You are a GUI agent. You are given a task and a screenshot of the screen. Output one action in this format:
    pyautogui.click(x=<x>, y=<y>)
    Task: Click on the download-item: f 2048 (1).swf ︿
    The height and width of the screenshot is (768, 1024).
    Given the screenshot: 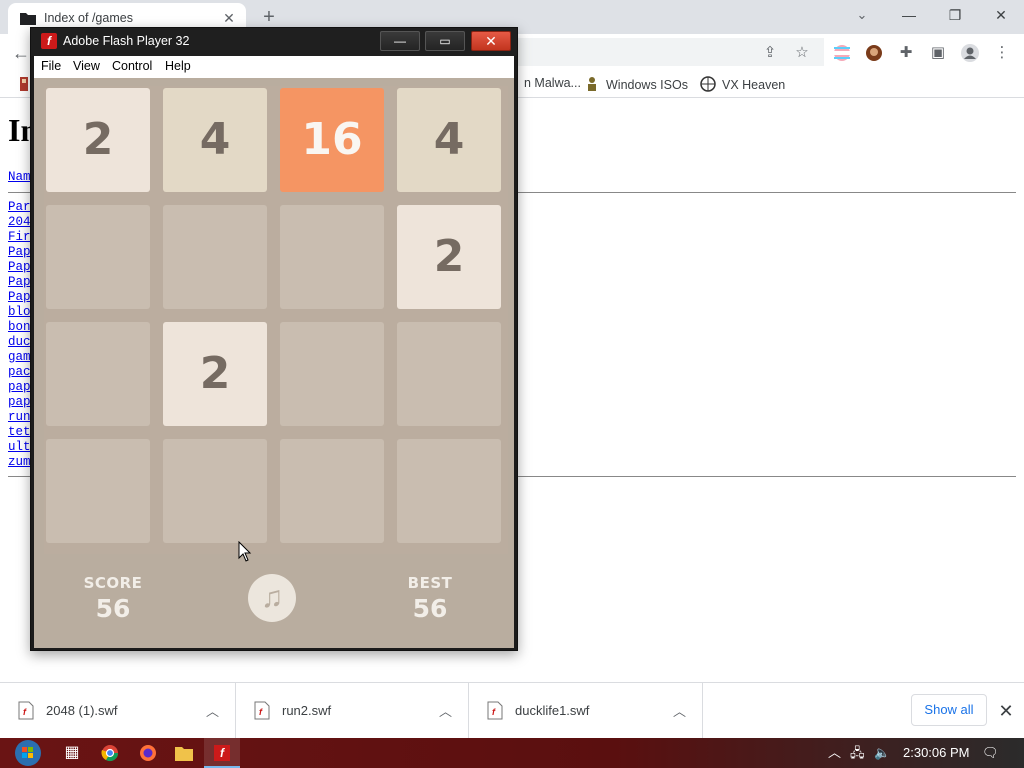 What is the action you would take?
    pyautogui.click(x=118, y=711)
    